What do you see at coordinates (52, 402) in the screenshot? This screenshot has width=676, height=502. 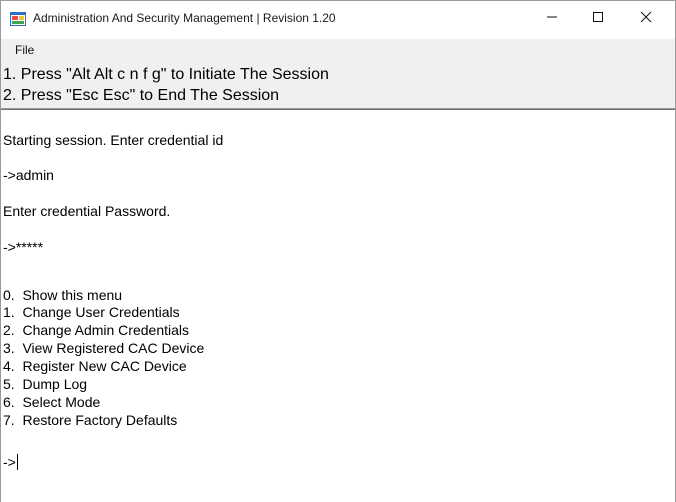 I see `menu-item-select-mode: 6. Select Mode` at bounding box center [52, 402].